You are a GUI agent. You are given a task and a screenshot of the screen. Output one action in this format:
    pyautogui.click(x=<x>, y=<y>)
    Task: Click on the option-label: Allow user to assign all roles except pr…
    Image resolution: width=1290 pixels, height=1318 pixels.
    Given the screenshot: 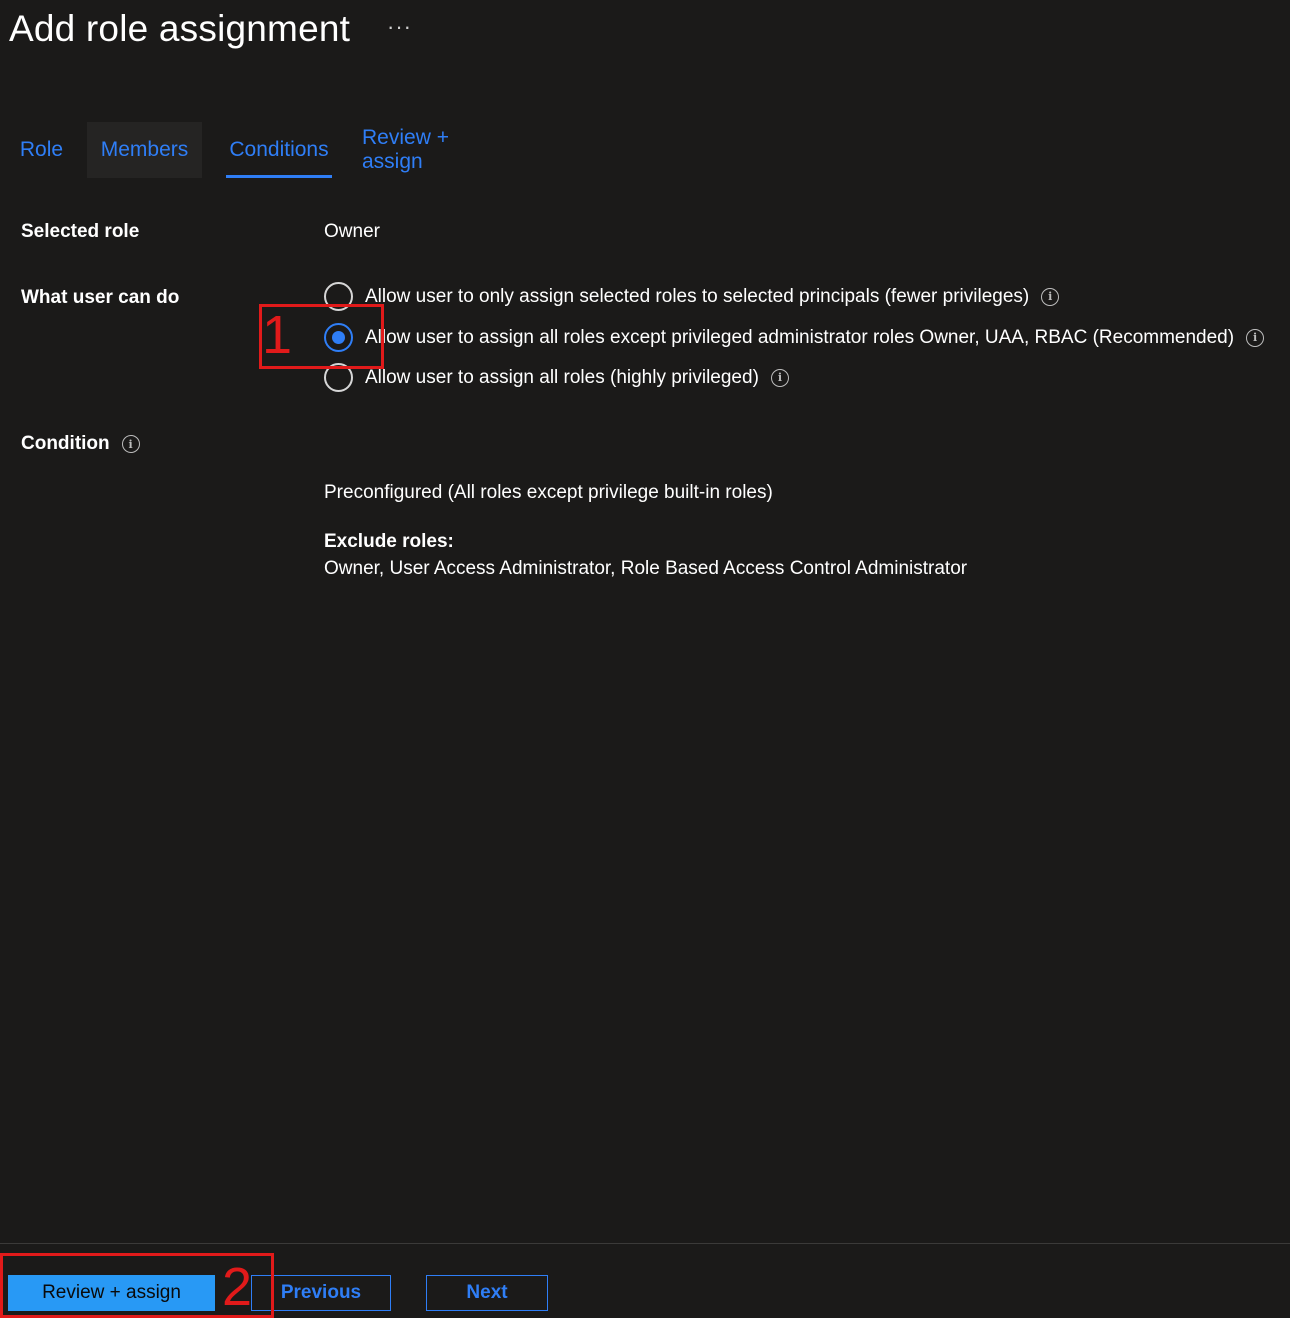 What is the action you would take?
    pyautogui.click(x=799, y=338)
    